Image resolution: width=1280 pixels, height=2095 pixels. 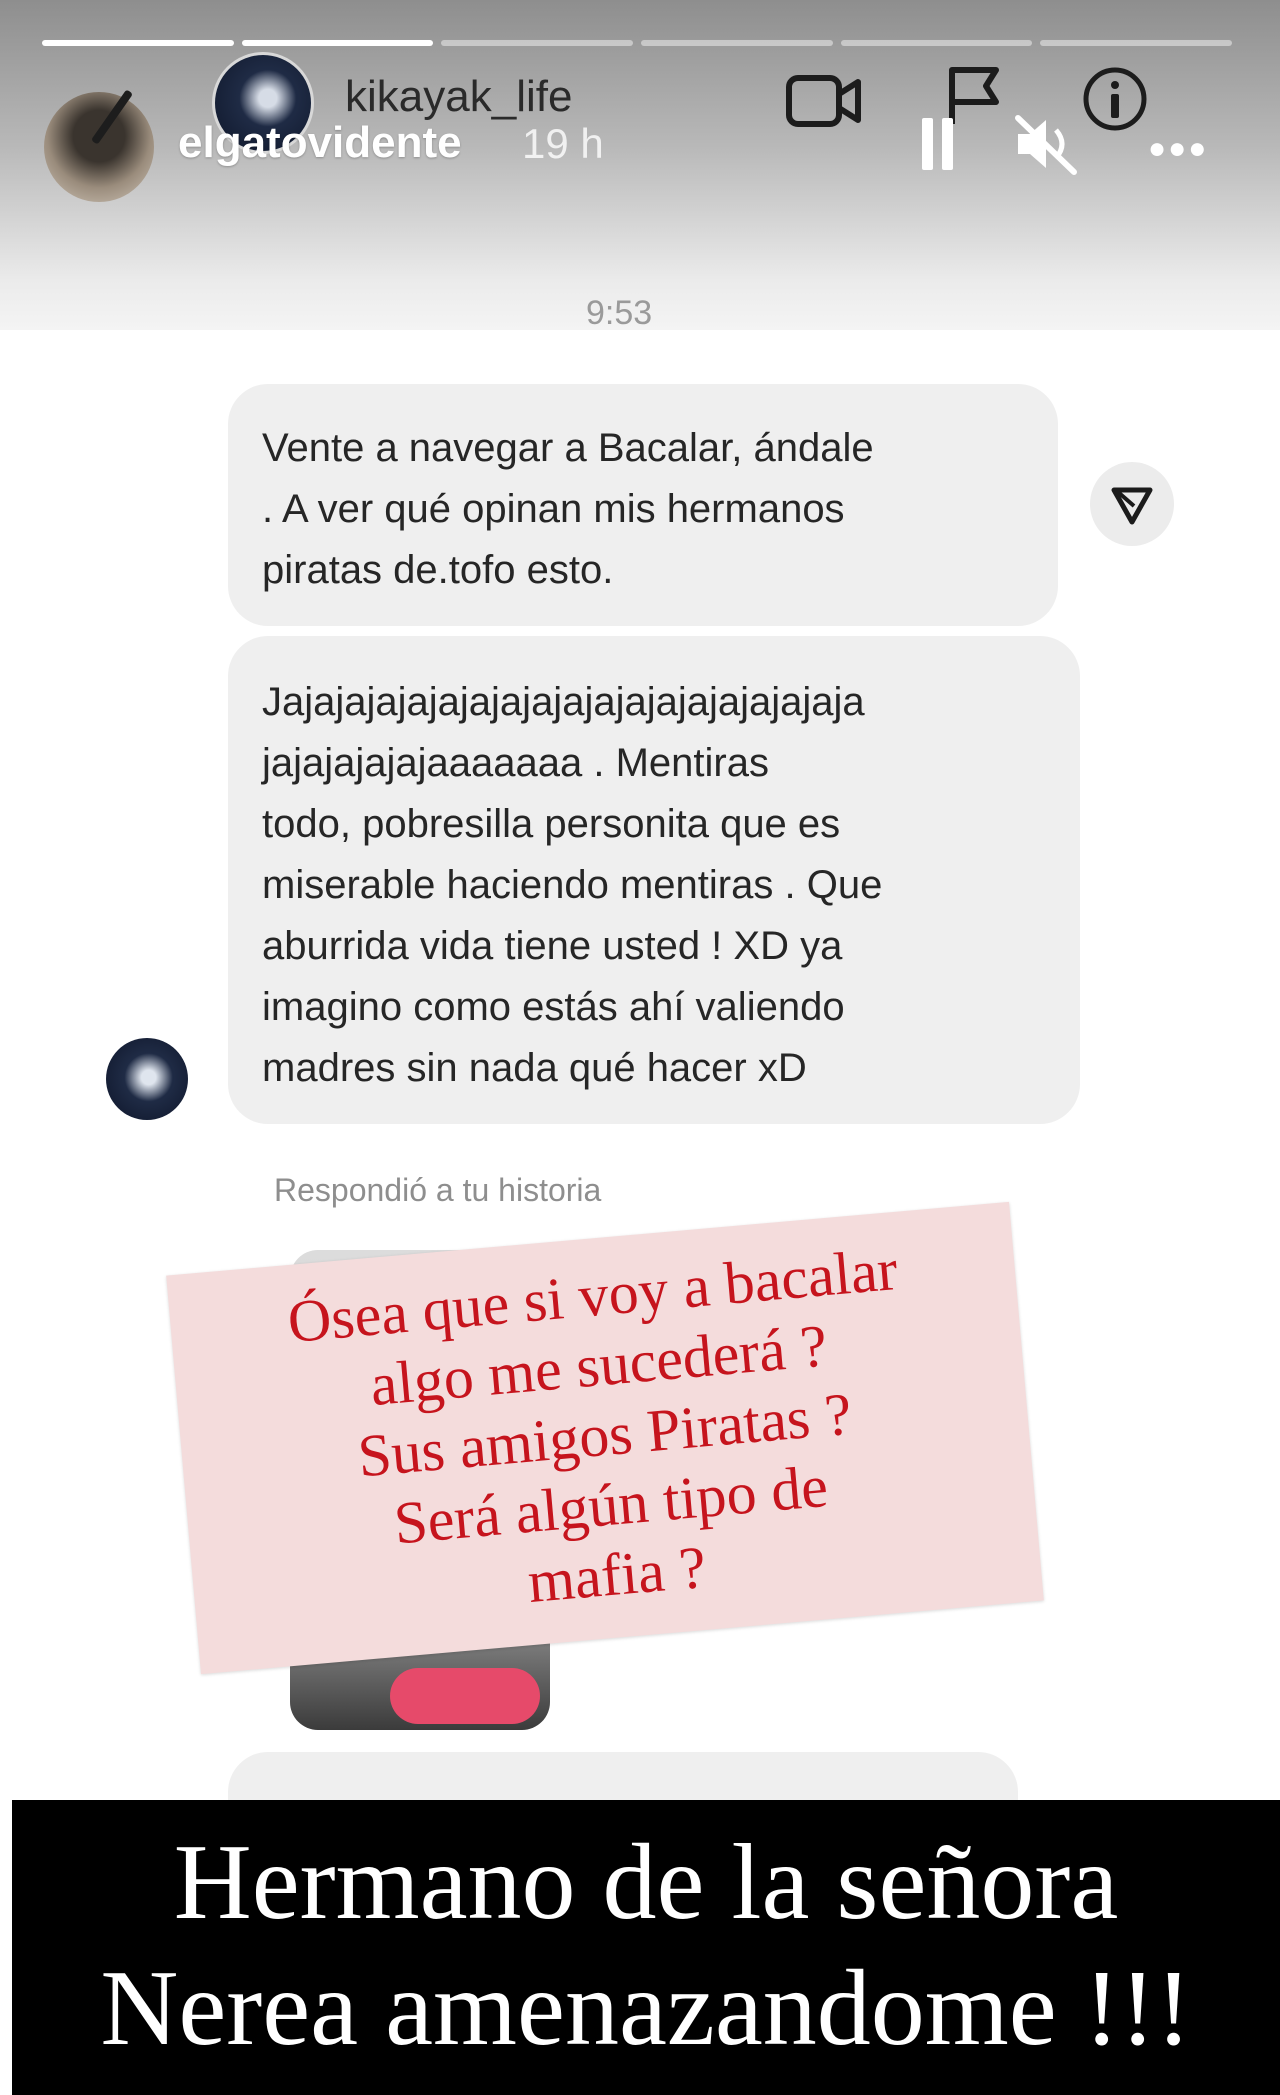 What do you see at coordinates (646, 2008) in the screenshot?
I see `caption-line: Nerea amenazandome !!!` at bounding box center [646, 2008].